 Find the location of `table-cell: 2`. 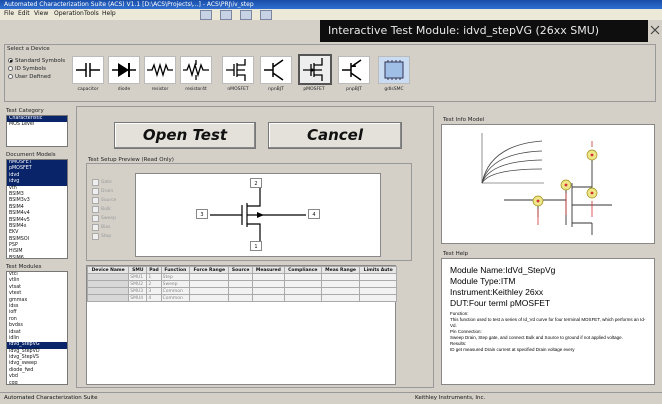

table-cell: 2 is located at coordinates (154, 284).